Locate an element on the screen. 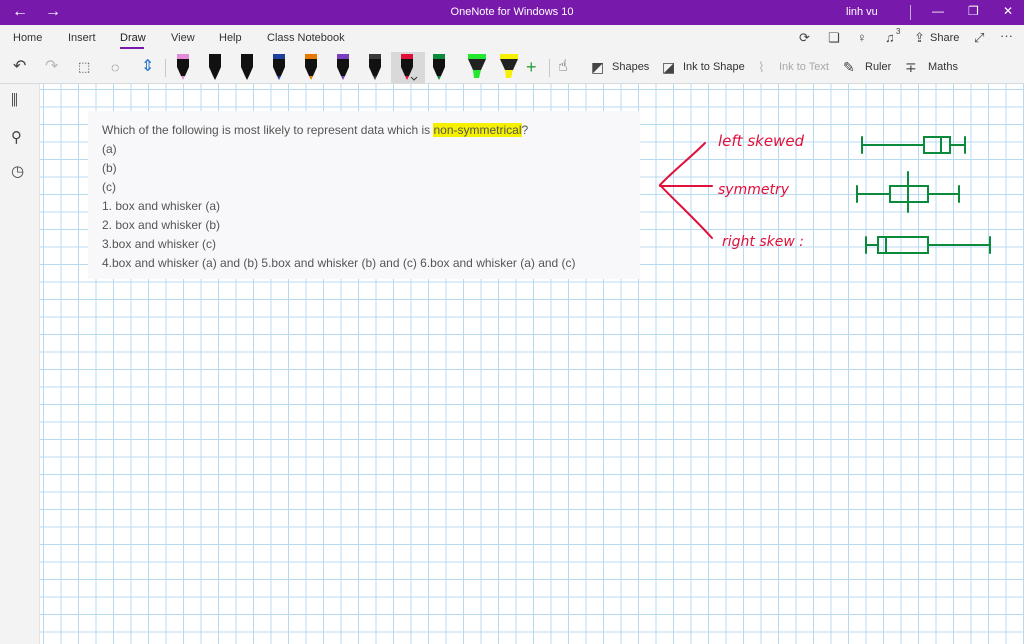  pen-pink is located at coordinates (183, 67).